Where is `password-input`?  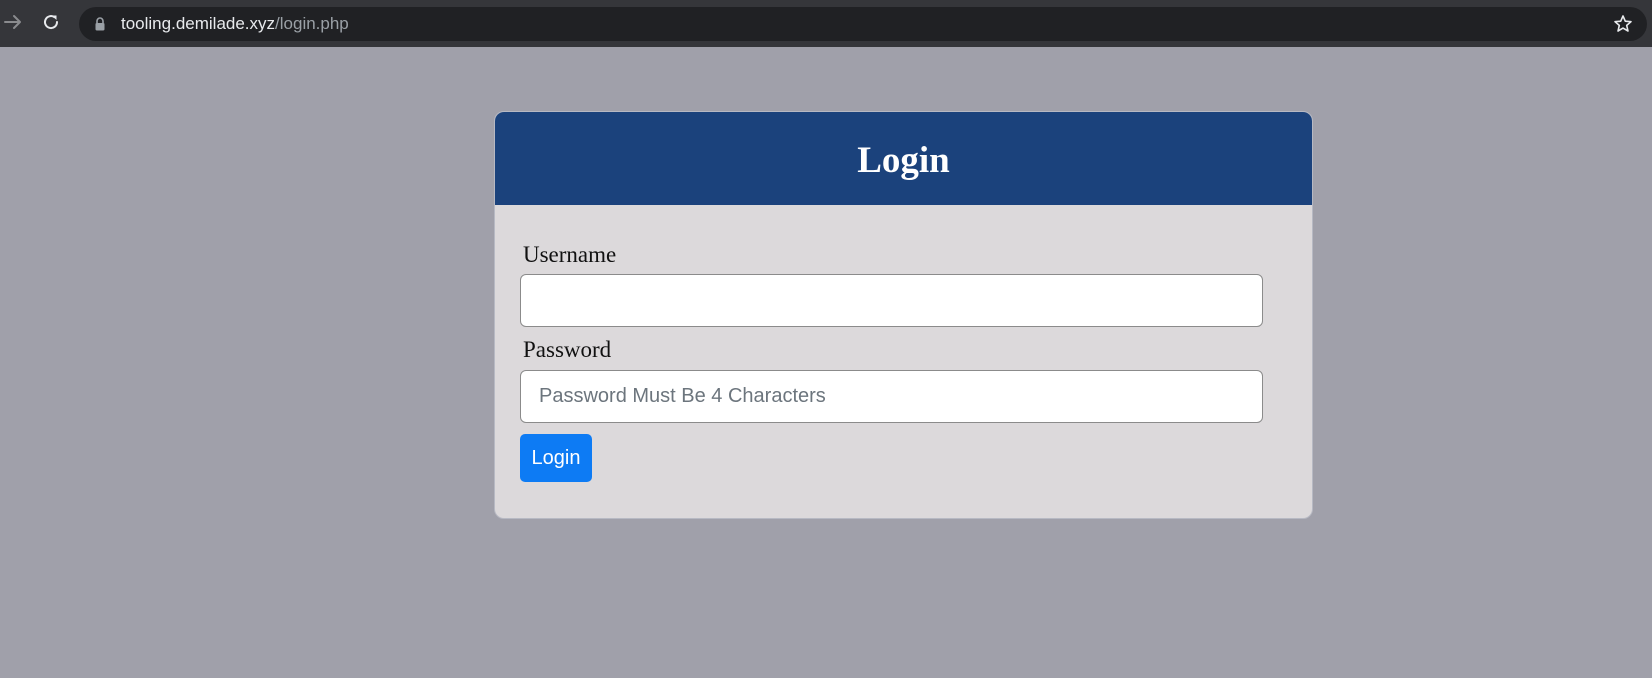 password-input is located at coordinates (891, 396).